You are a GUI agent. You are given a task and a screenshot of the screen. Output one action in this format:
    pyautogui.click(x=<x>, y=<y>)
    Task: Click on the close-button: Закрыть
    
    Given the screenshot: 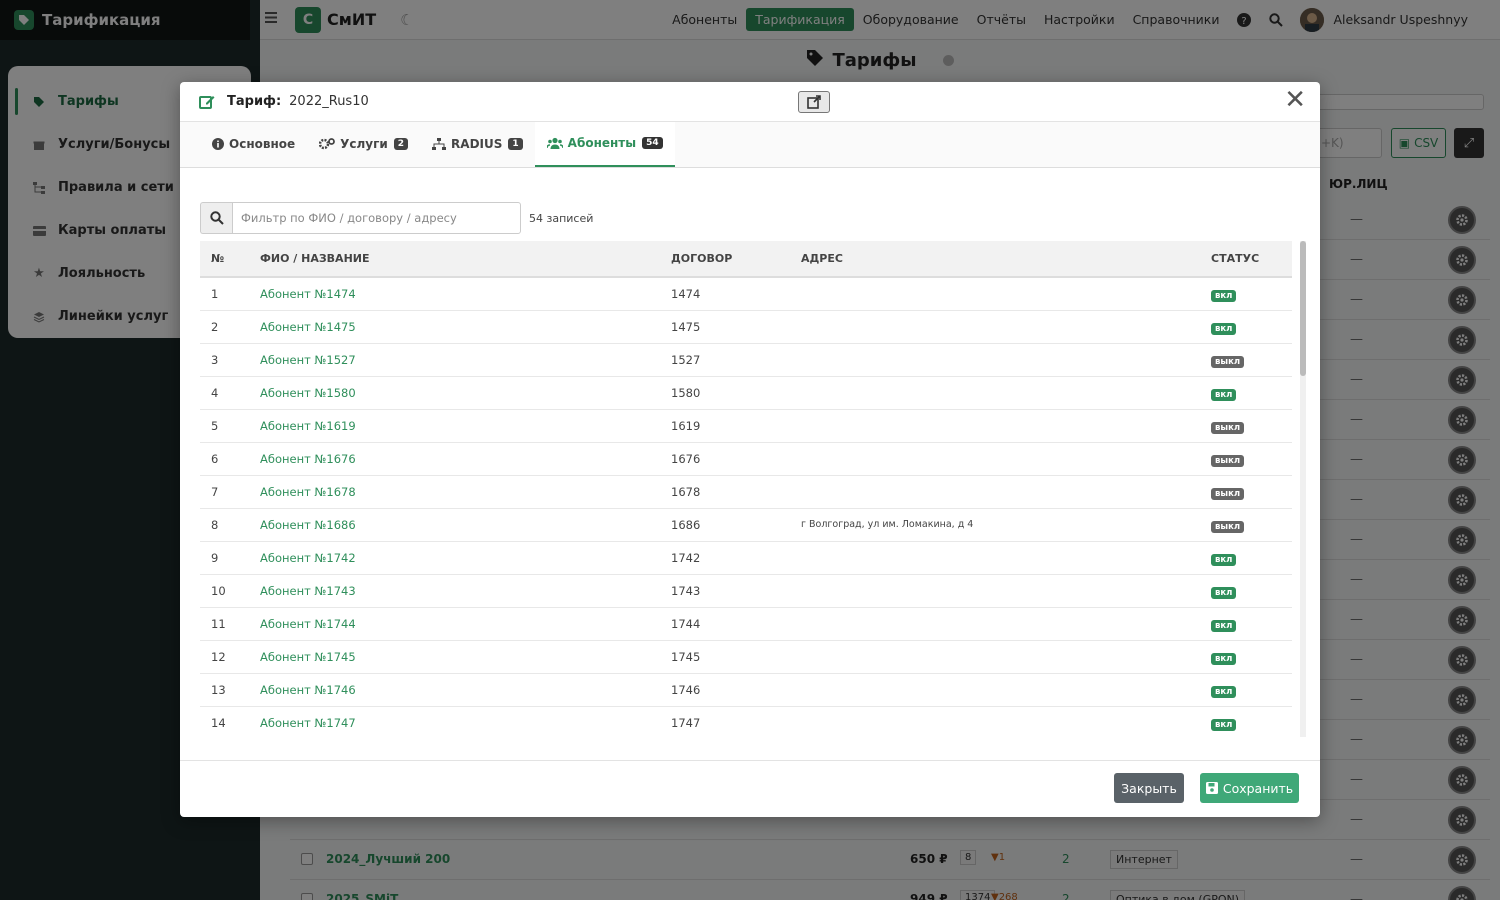 What is the action you would take?
    pyautogui.click(x=1149, y=788)
    